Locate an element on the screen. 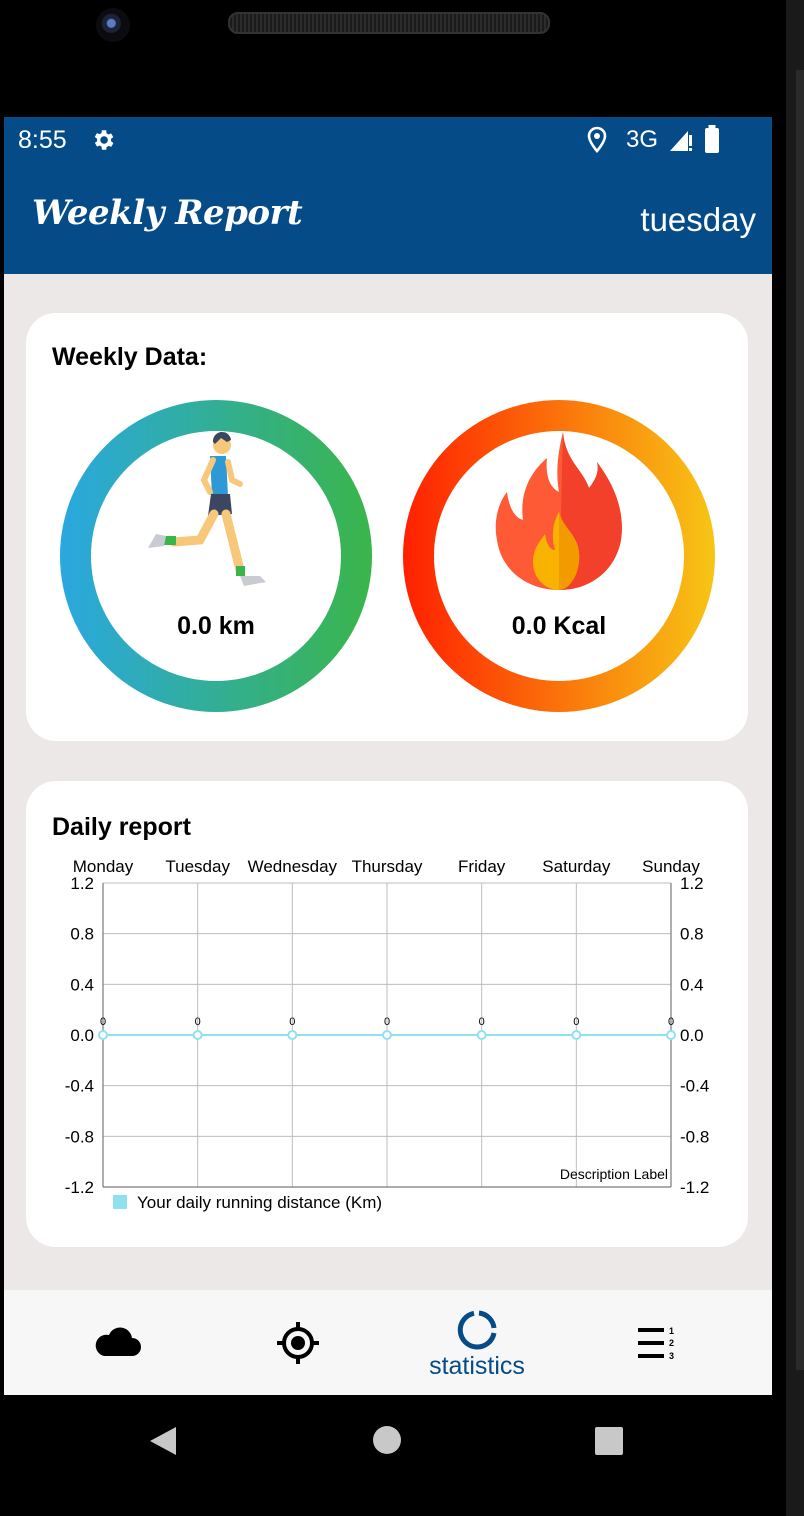  flame-icon is located at coordinates (558, 511).